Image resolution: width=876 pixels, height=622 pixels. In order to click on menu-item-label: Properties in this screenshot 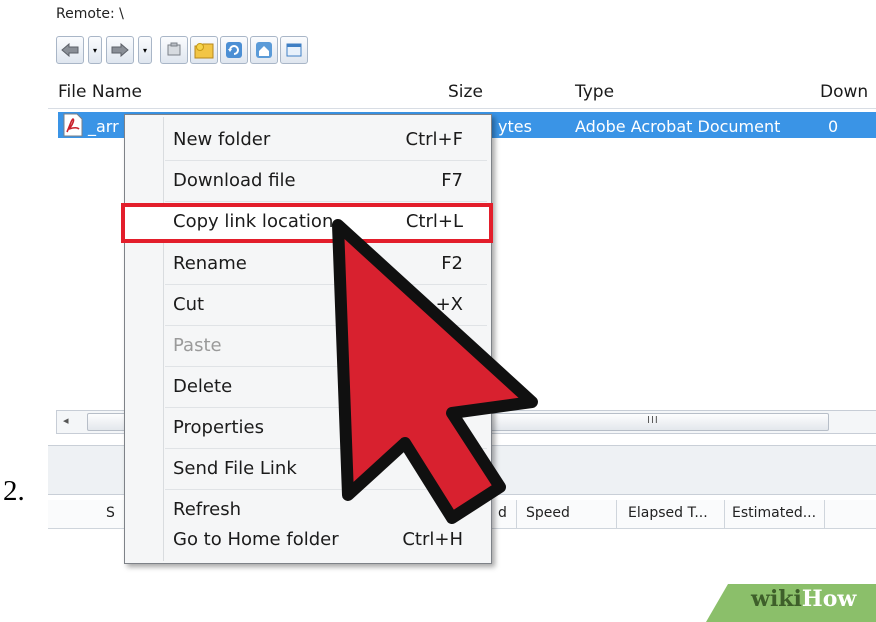, I will do `click(218, 427)`.